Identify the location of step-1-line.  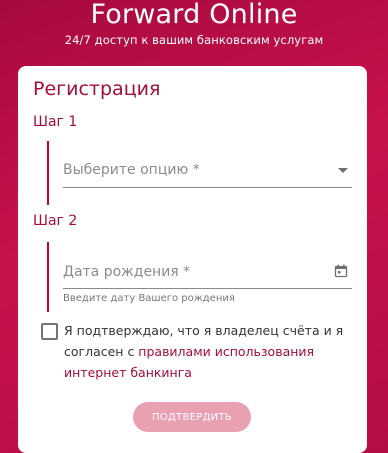
(48, 173).